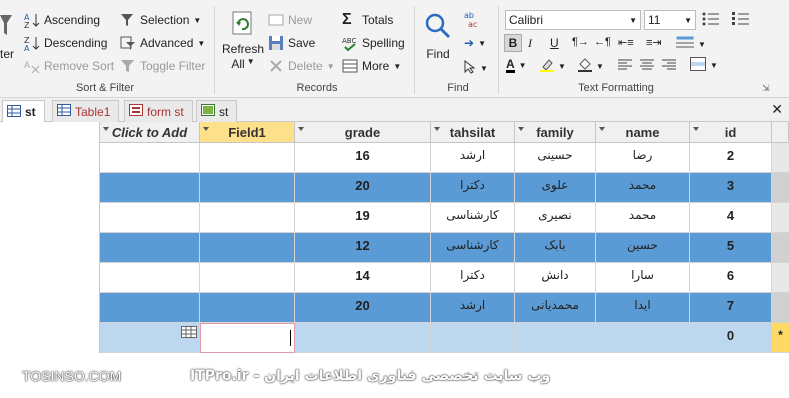  Describe the element at coordinates (158, 111) in the screenshot. I see `tab-form-st: form st` at that location.